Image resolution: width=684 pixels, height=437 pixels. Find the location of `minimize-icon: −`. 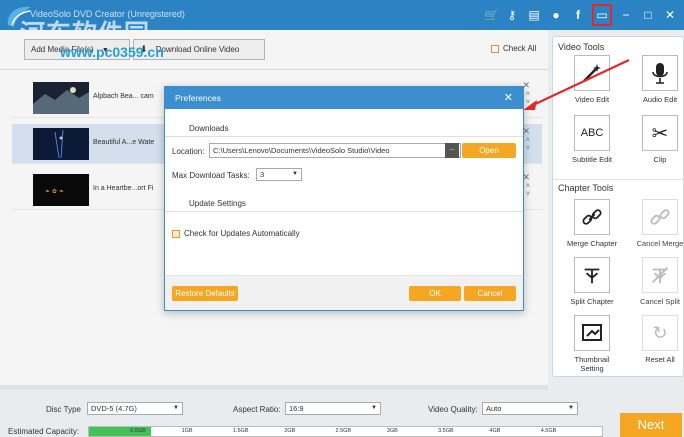

minimize-icon: − is located at coordinates (626, 15).